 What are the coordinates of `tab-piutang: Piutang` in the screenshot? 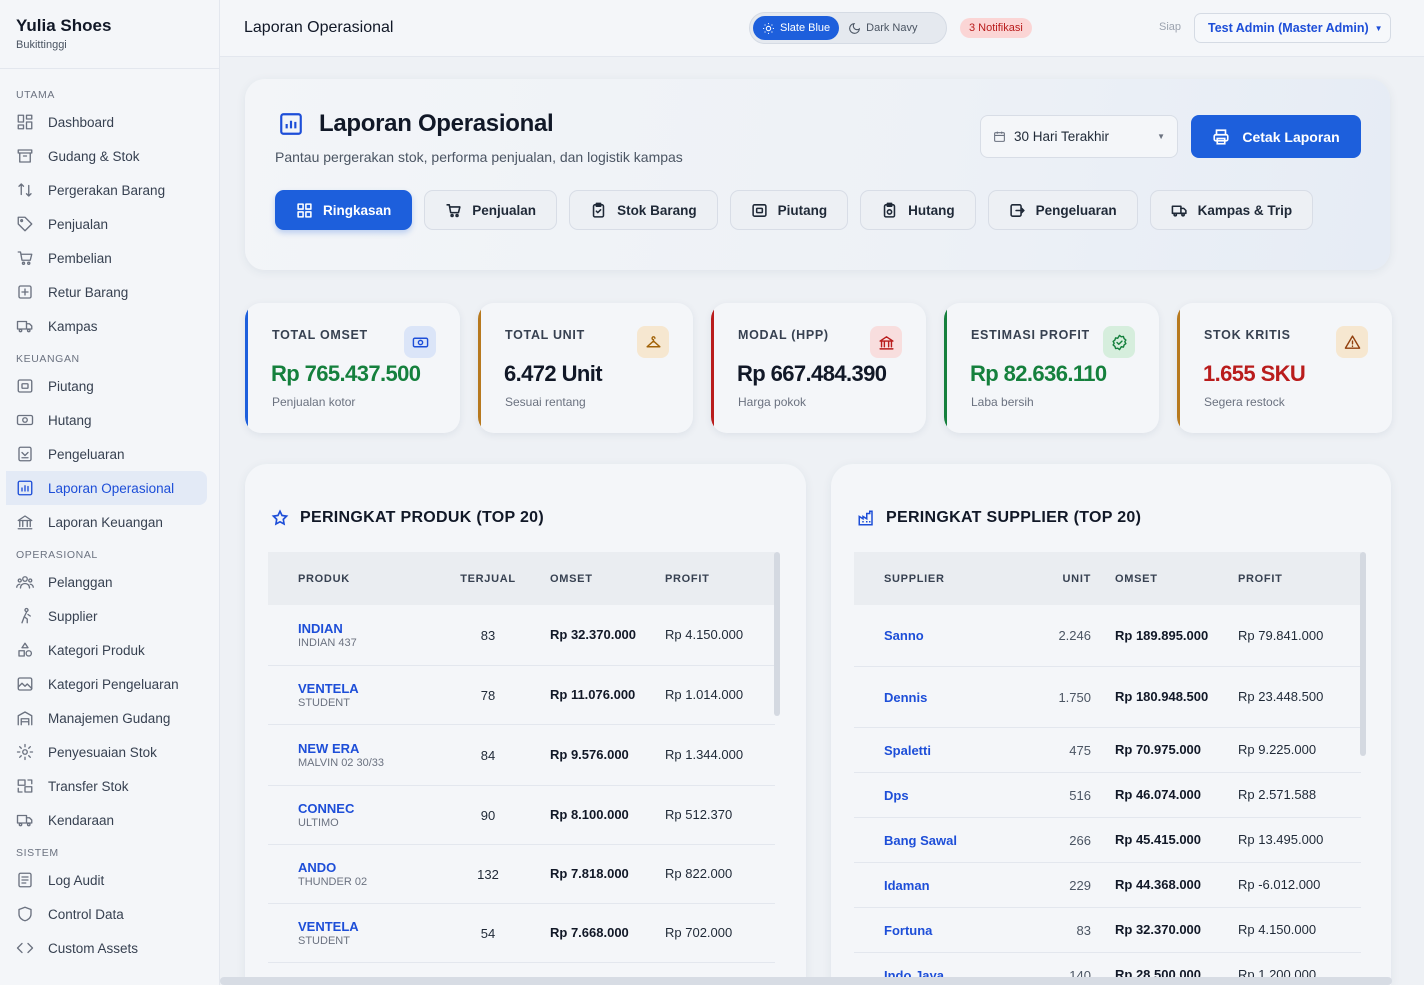 It's located at (789, 210).